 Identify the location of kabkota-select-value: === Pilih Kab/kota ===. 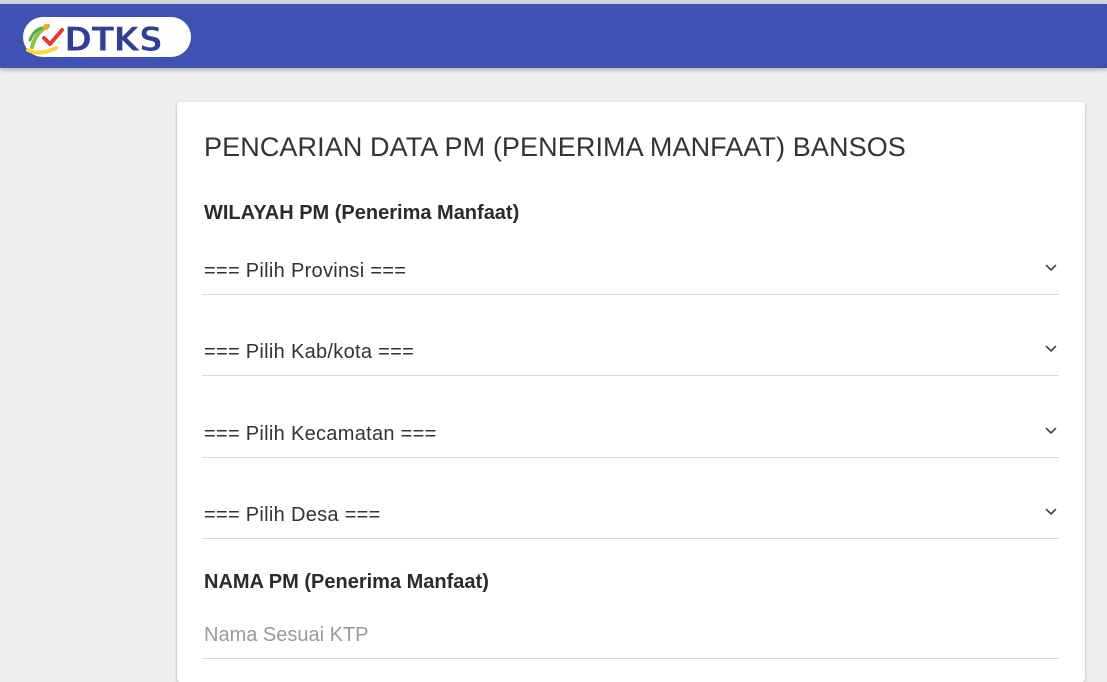
(309, 352).